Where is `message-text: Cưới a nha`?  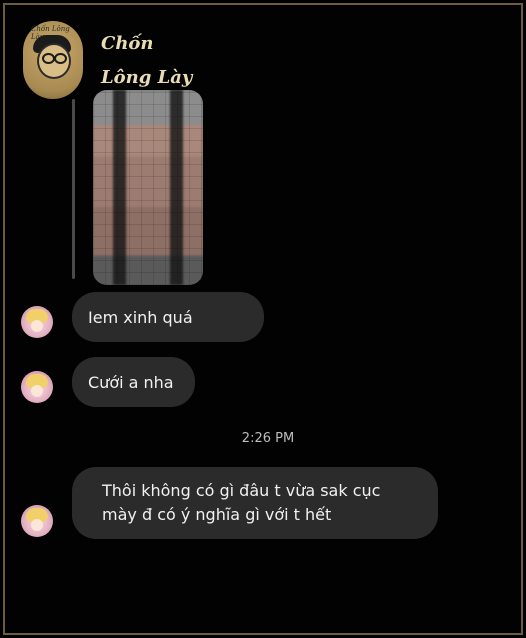 message-text: Cưới a nha is located at coordinates (131, 382).